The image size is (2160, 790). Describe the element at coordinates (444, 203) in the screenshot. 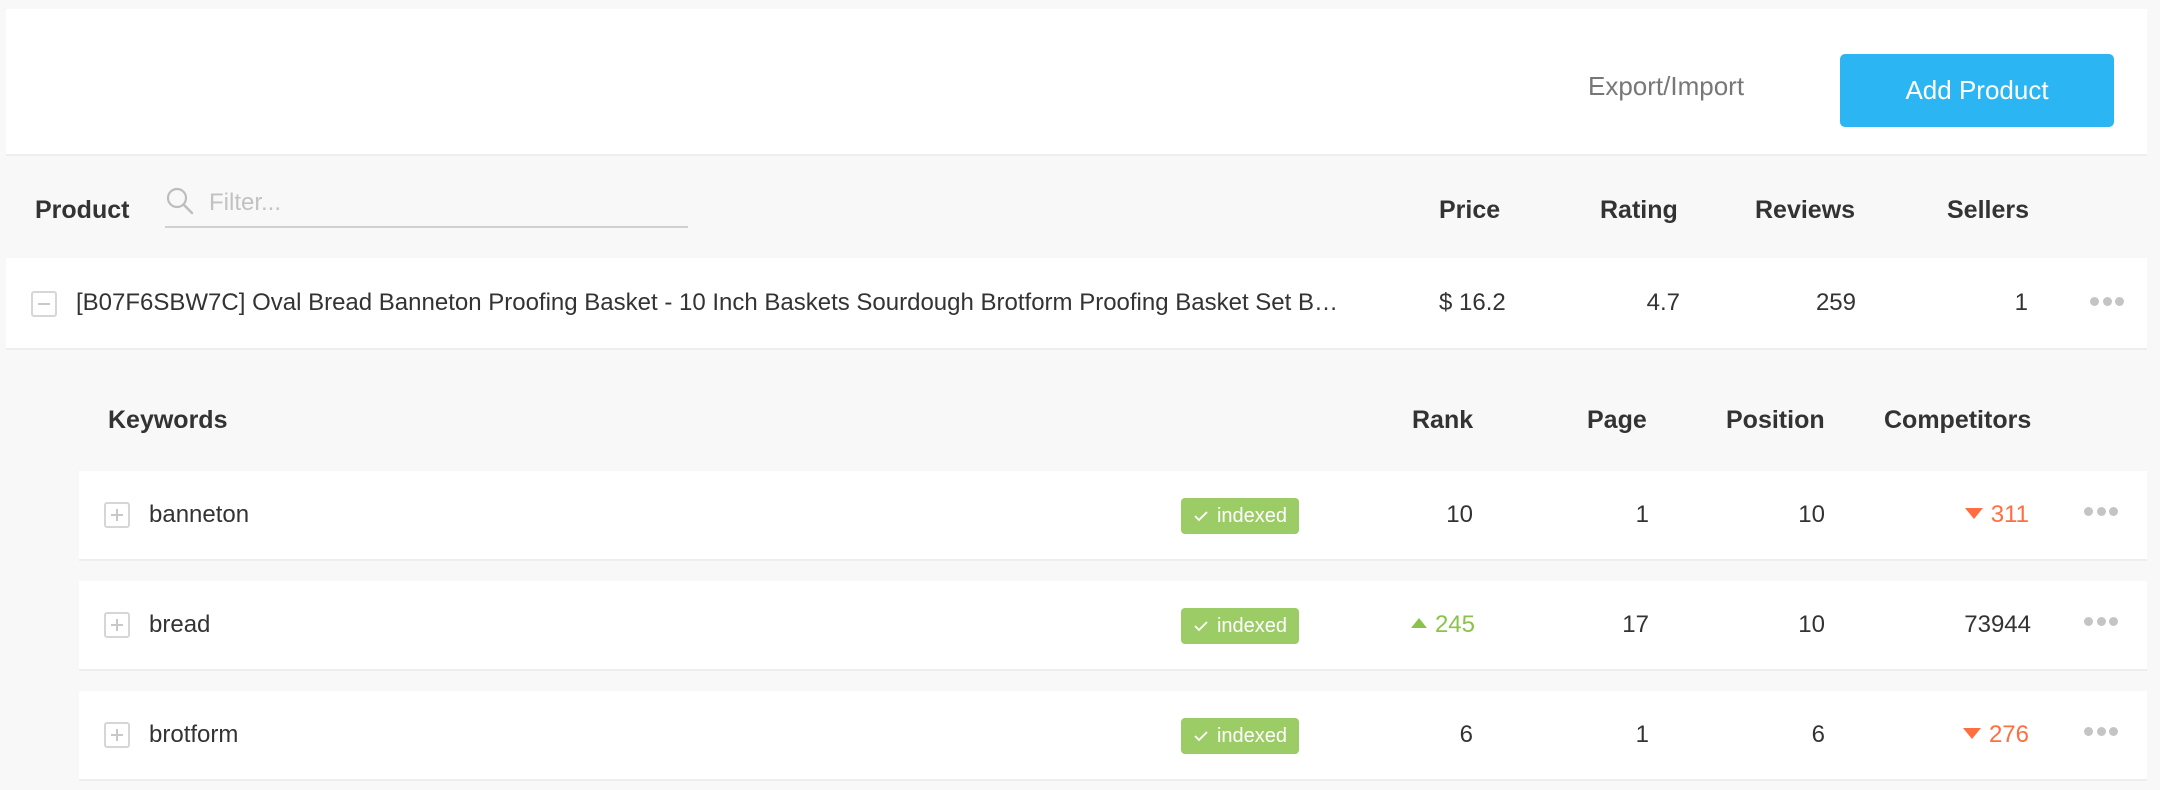

I see `filter-input` at that location.